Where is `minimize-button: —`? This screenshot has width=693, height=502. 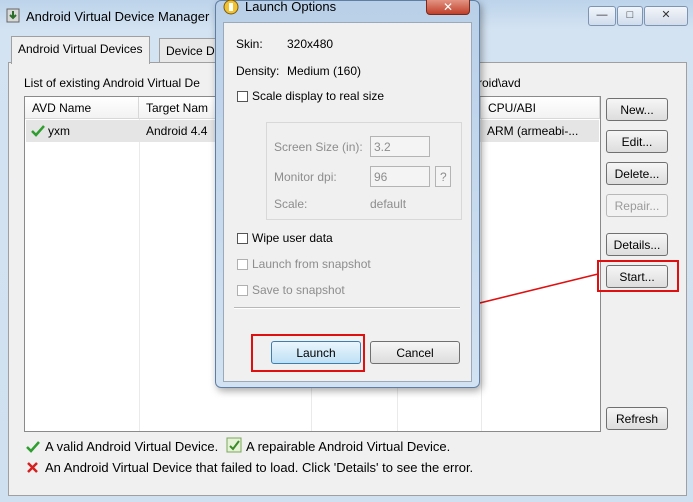
minimize-button: — is located at coordinates (602, 16).